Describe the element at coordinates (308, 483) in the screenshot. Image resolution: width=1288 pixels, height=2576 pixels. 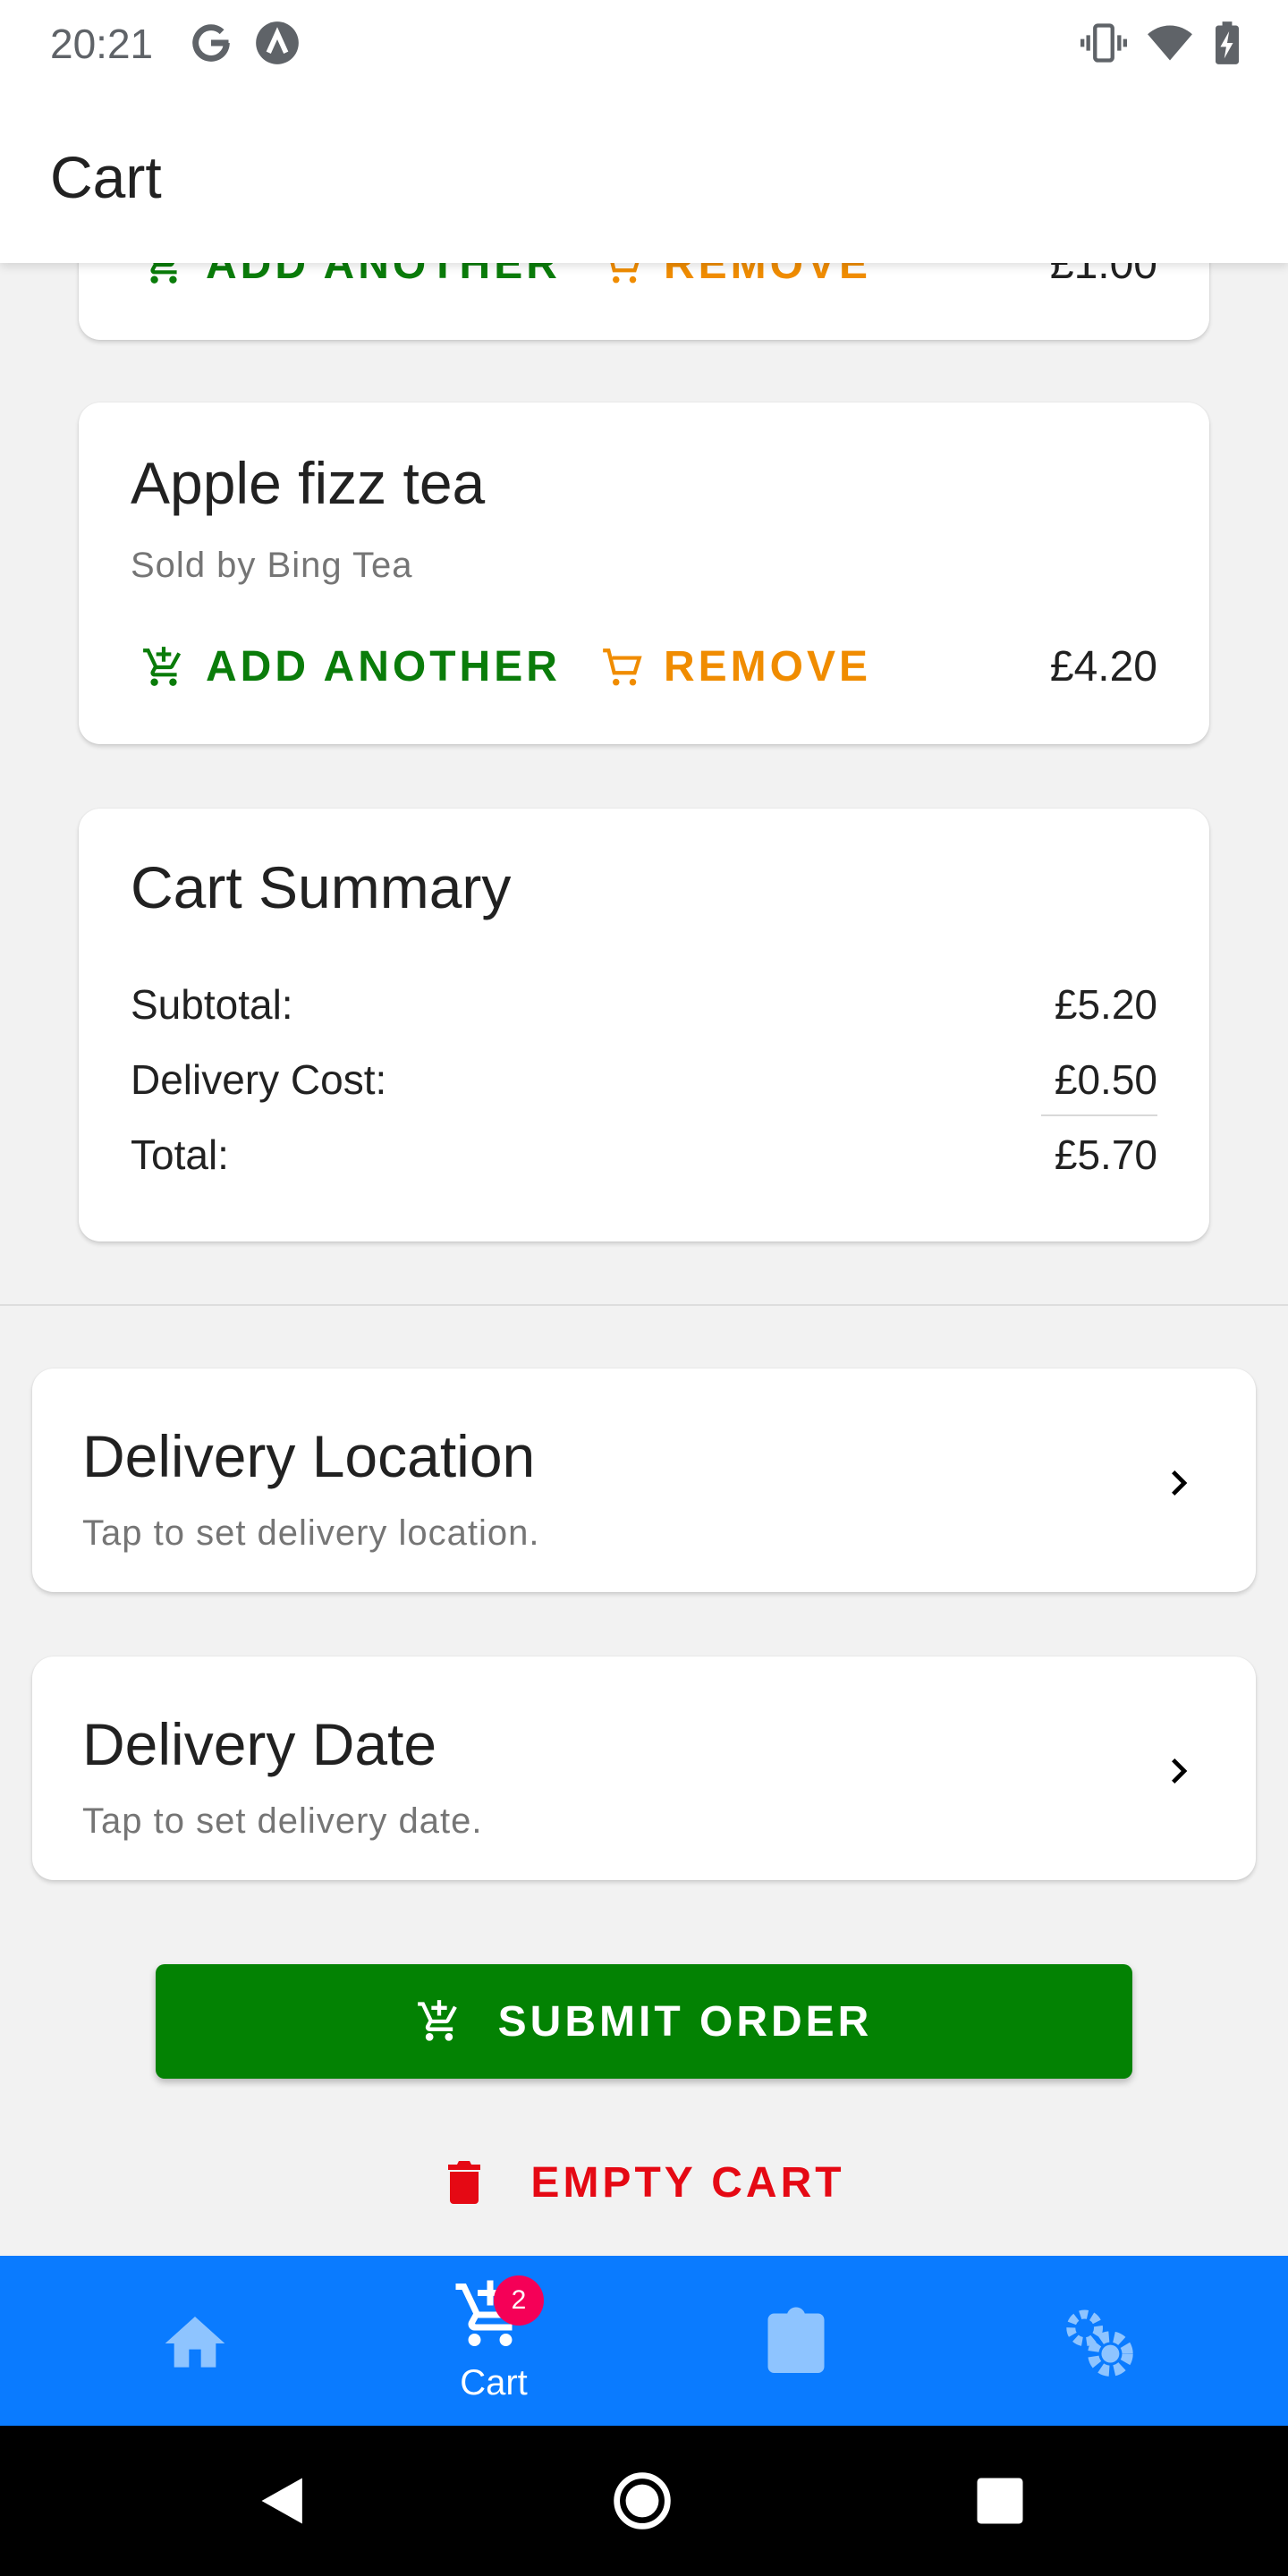
I see `item-title: Apple fizz tea` at that location.